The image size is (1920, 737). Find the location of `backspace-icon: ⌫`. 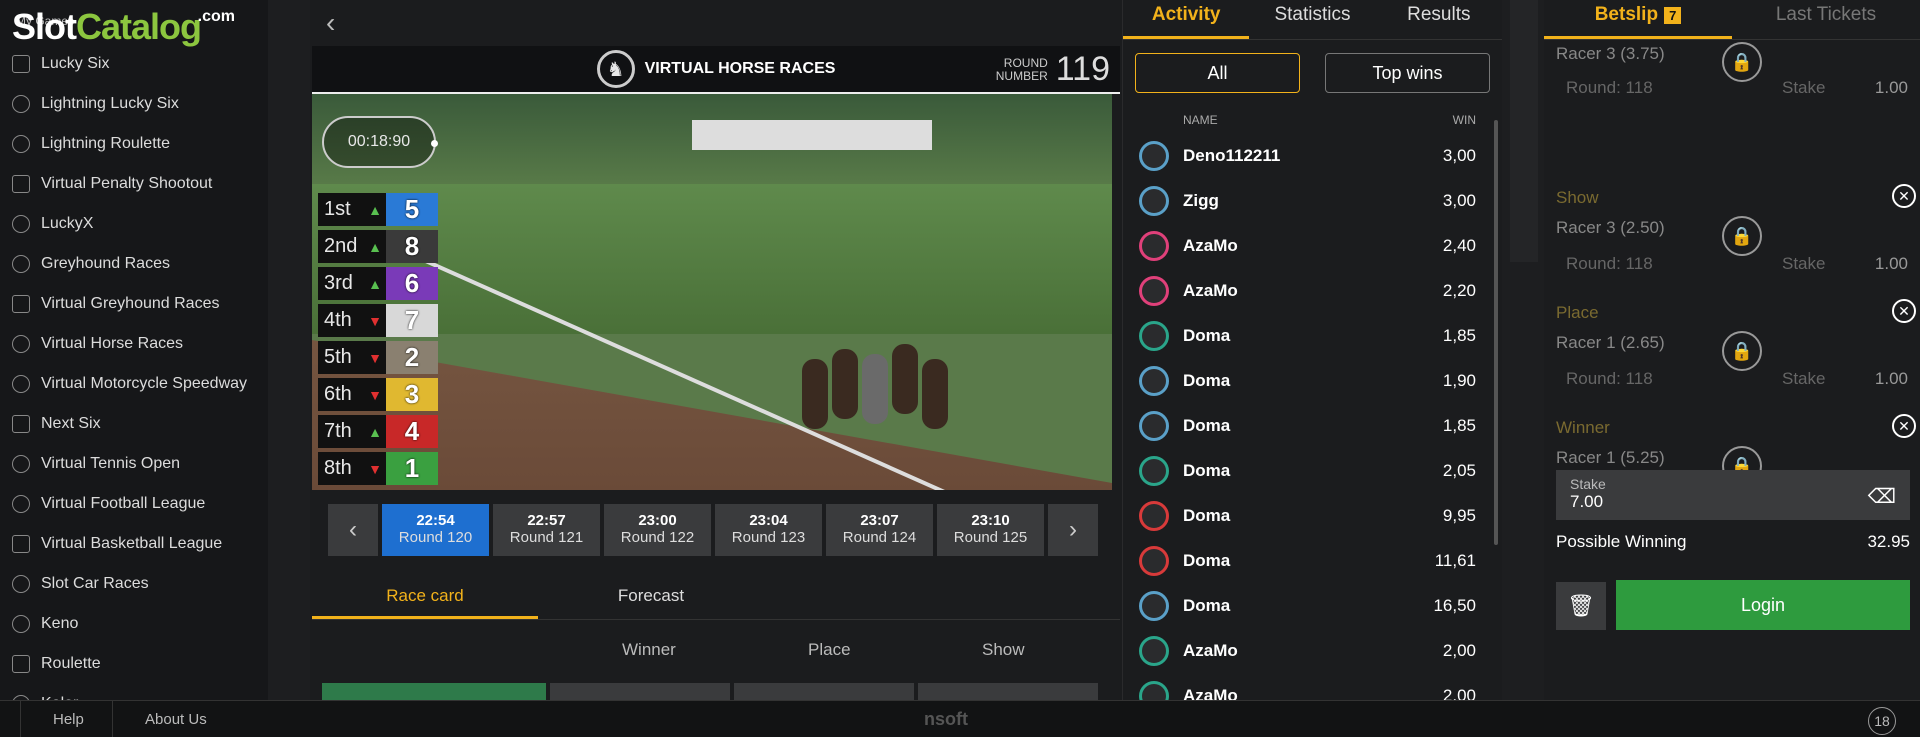

backspace-icon: ⌫ is located at coordinates (1882, 496).